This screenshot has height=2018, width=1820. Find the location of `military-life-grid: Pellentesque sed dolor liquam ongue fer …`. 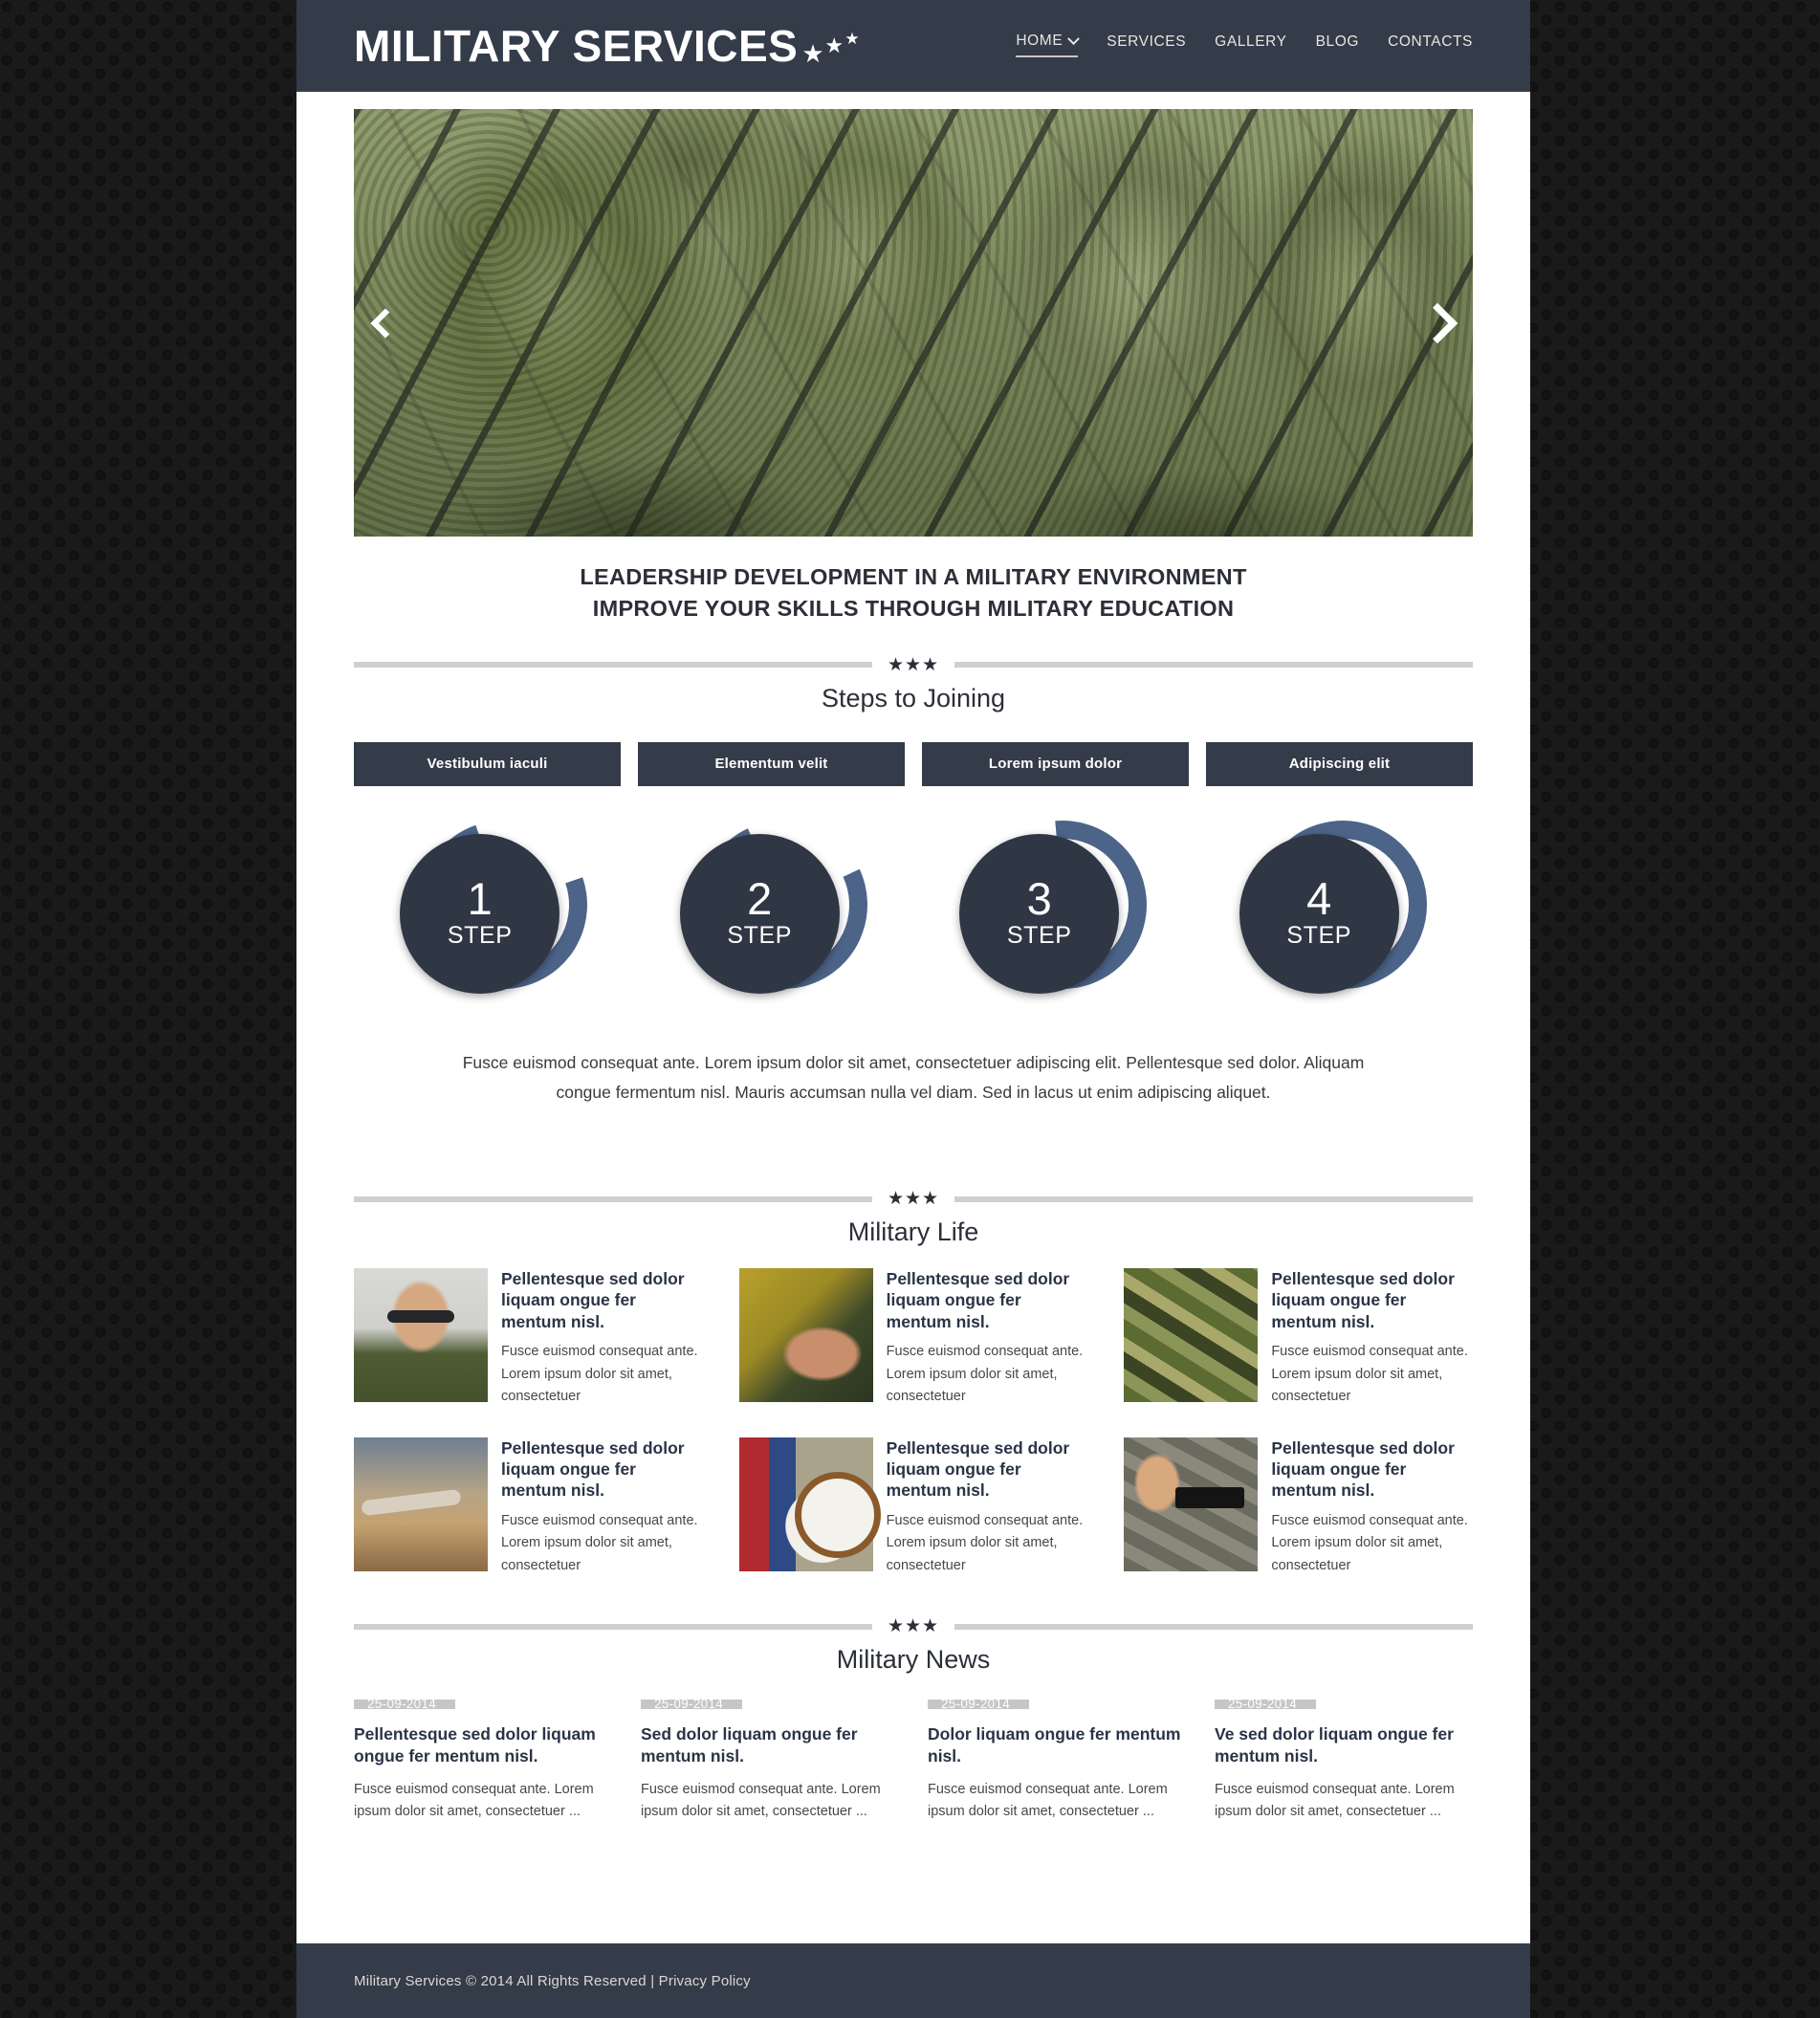

military-life-grid: Pellentesque sed dolor liquam ongue fer … is located at coordinates (914, 1422).